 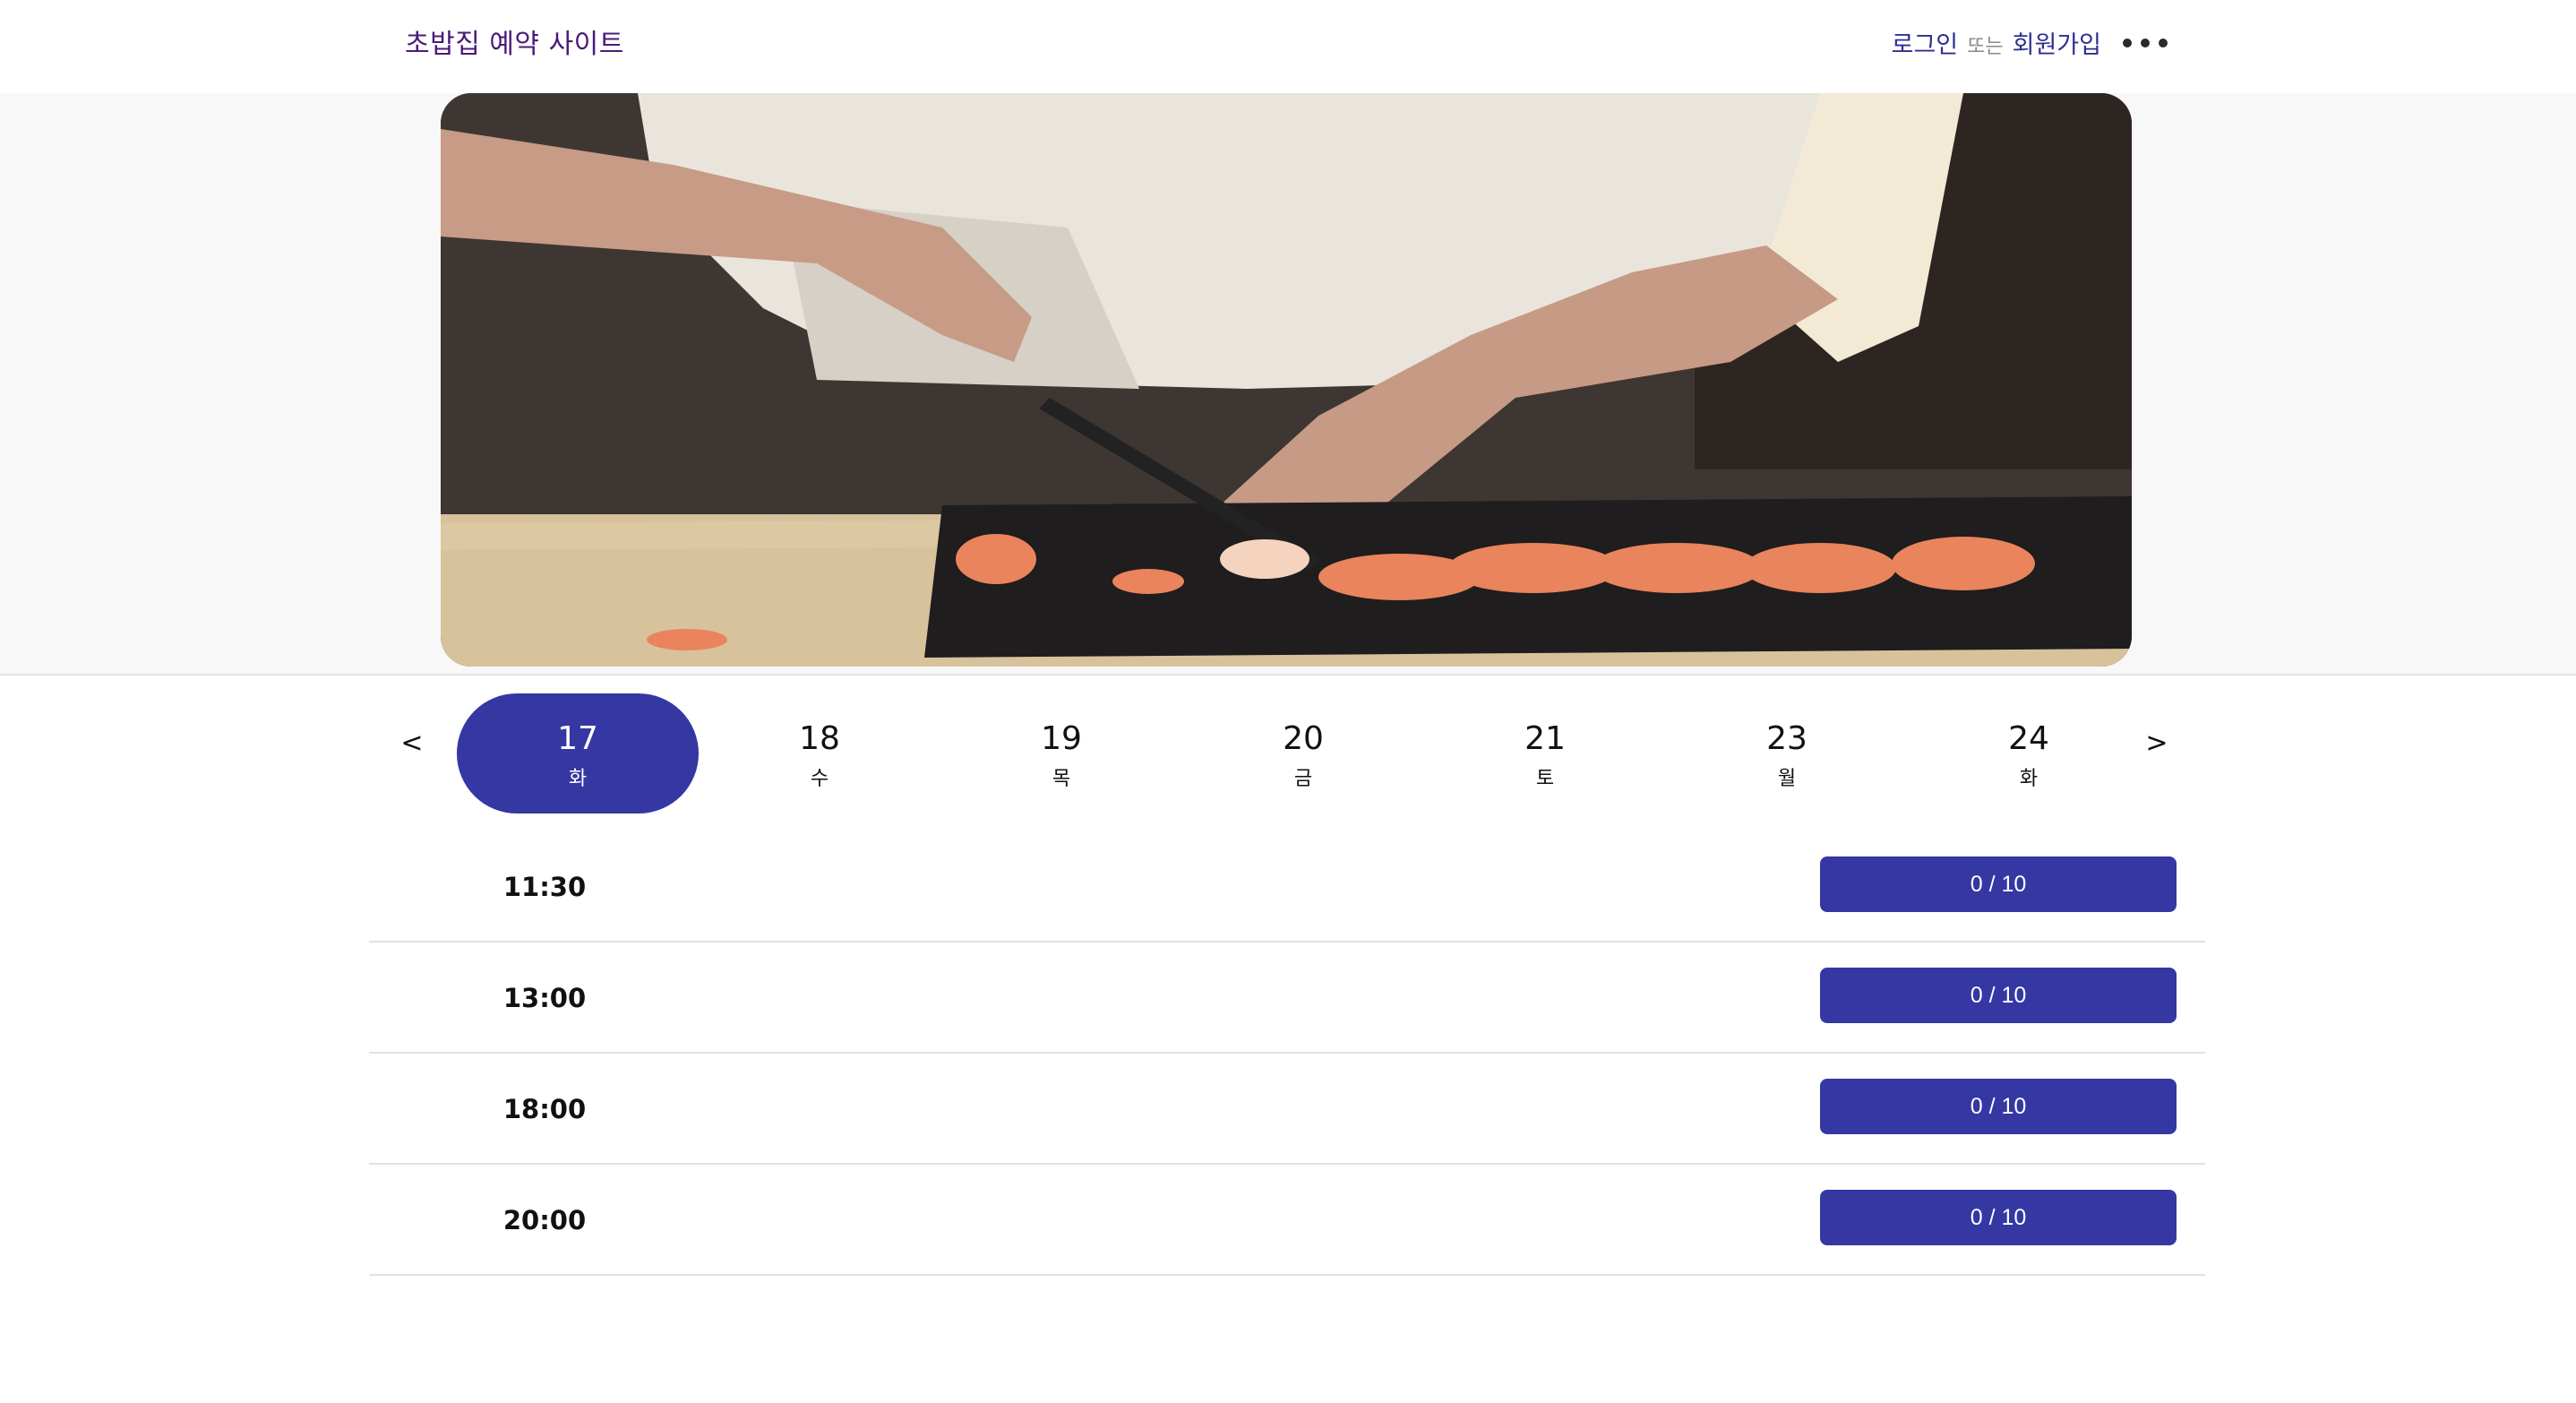 I want to click on time-slot-row: 18:00 0 / 10, so click(x=1287, y=1109).